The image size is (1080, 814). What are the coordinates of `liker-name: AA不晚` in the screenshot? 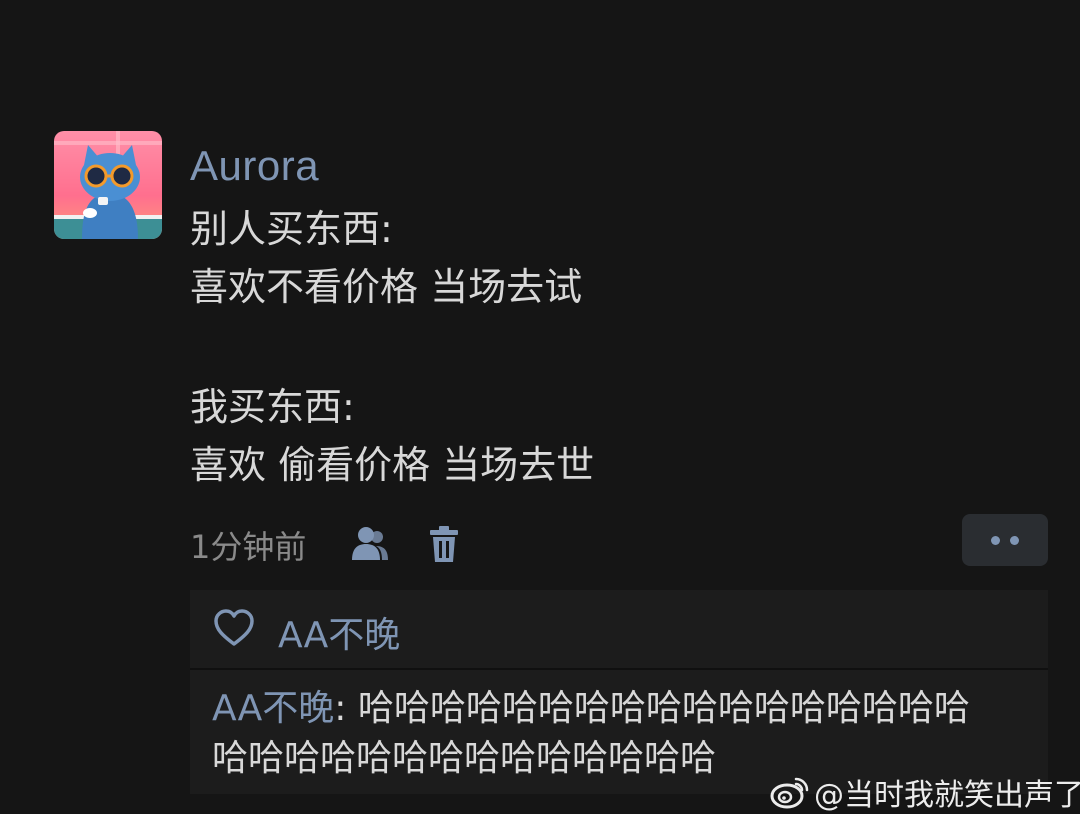 It's located at (339, 632).